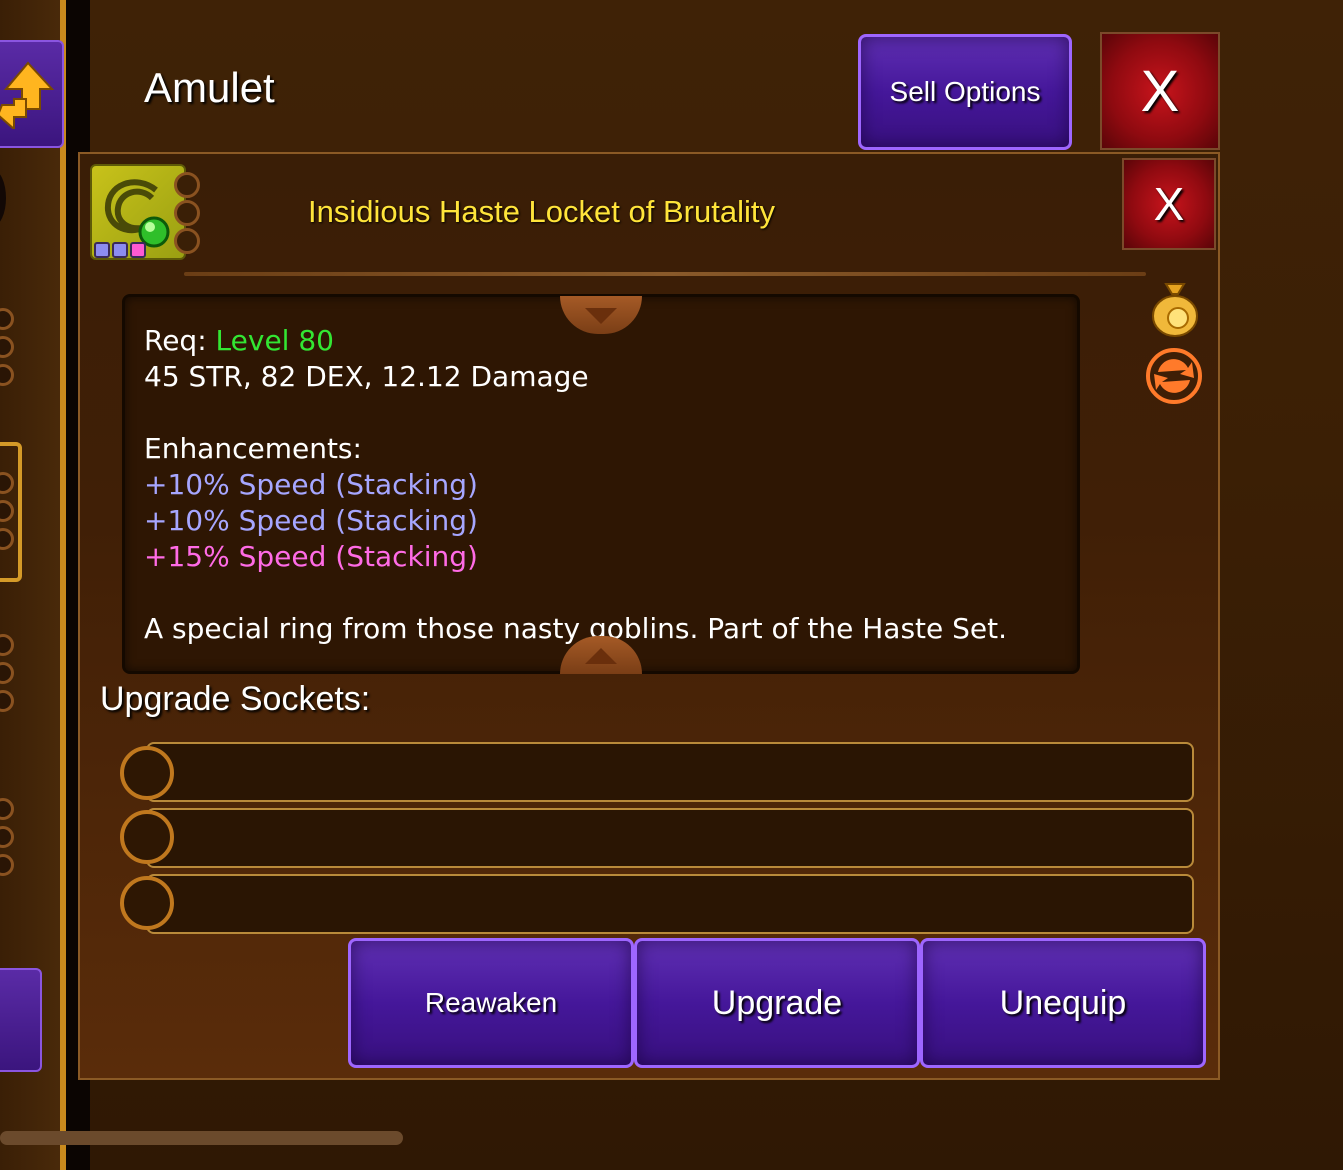 This screenshot has height=1170, width=1343. I want to click on unequip-button: Unequip, so click(1063, 1003).